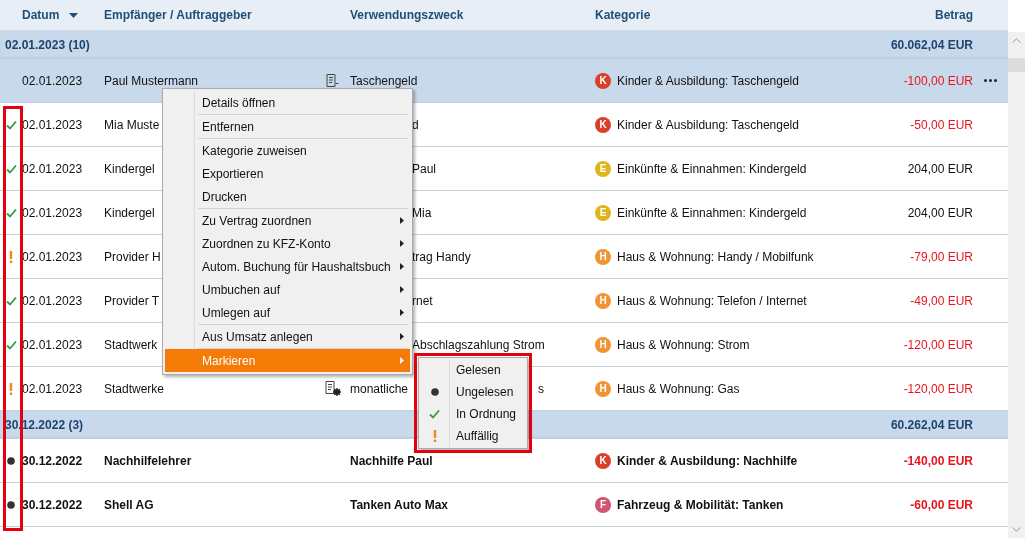 Image resolution: width=1025 pixels, height=538 pixels. Describe the element at coordinates (941, 124) in the screenshot. I see `amount-cell: -50,00 EUR` at that location.